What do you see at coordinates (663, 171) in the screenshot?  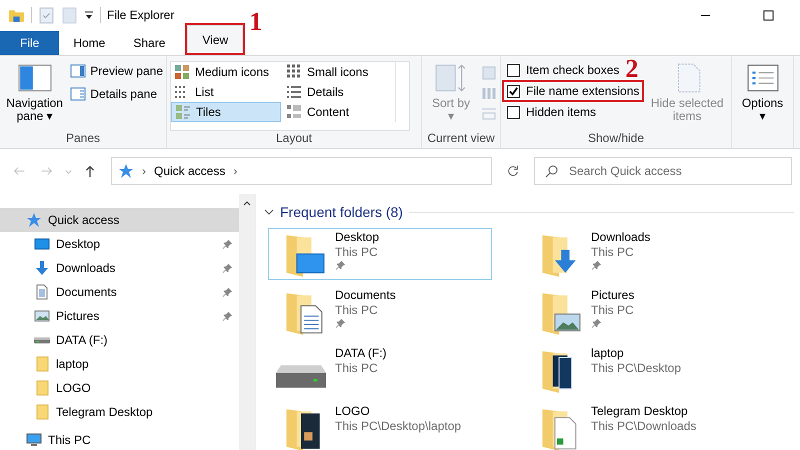 I see `search-field: Search Quick access` at bounding box center [663, 171].